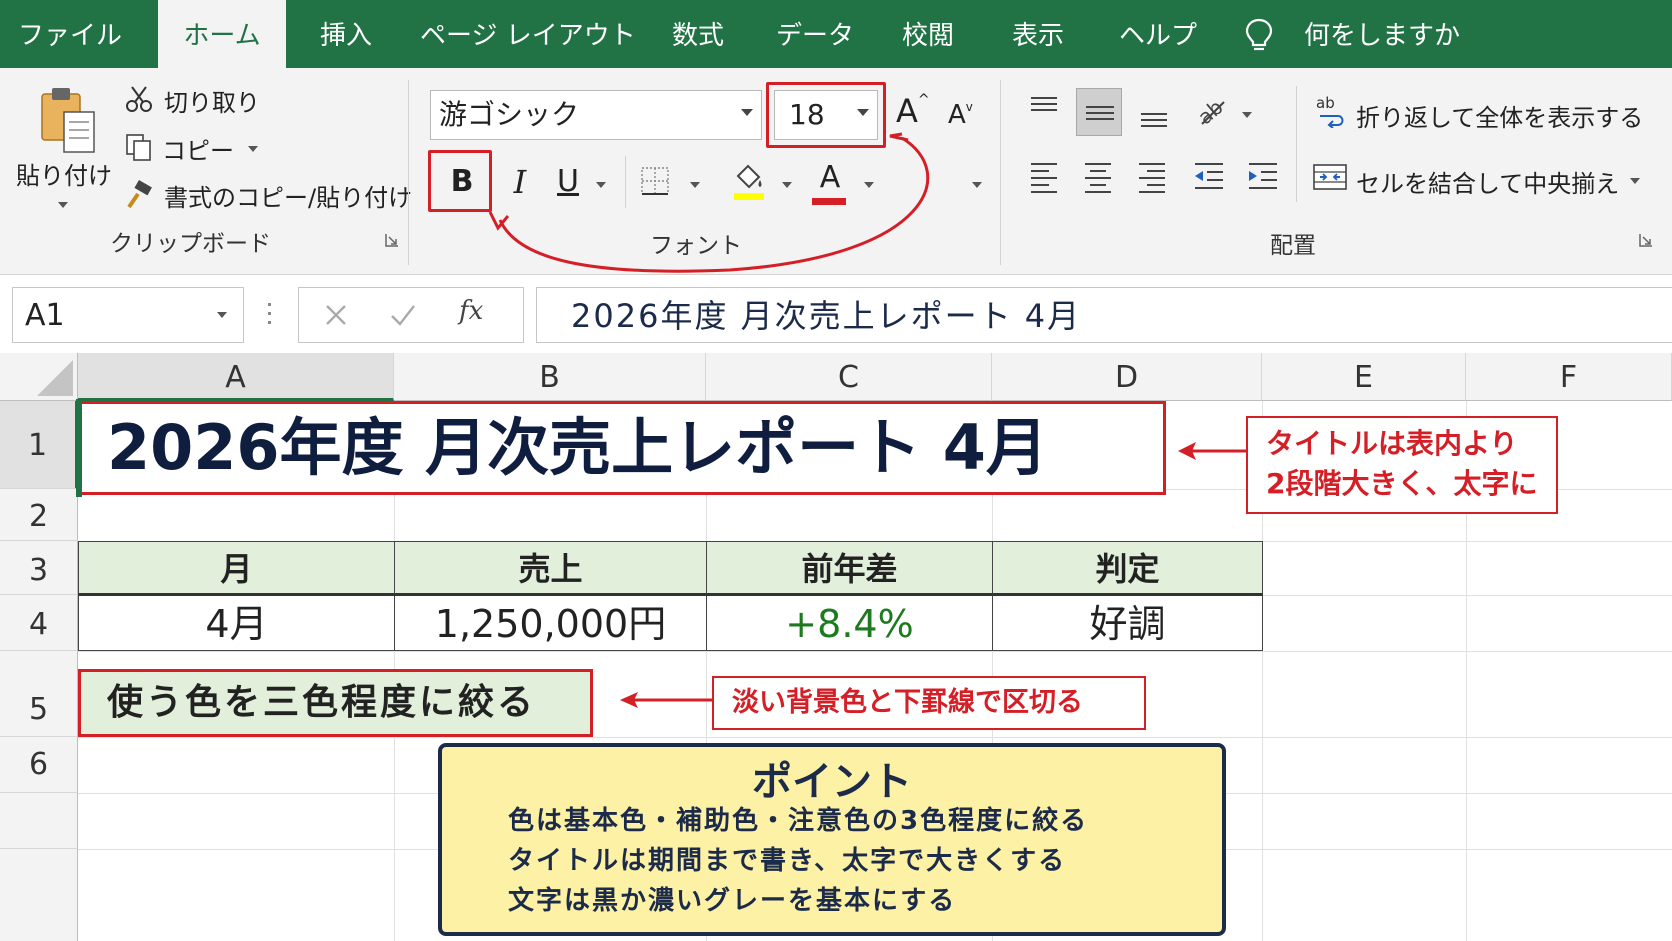 This screenshot has width=1672, height=941. I want to click on tab-help: ヘルプ, so click(1158, 34).